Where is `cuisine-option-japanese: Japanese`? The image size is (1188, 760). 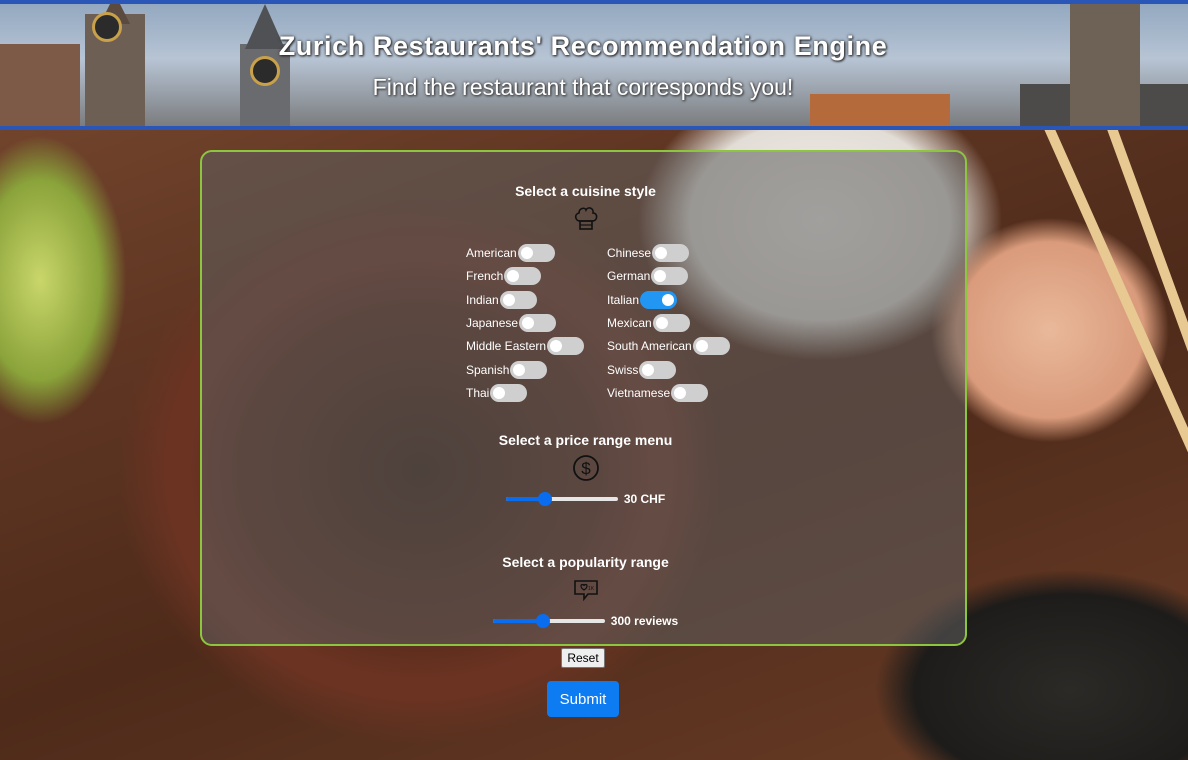
cuisine-option-japanese: Japanese is located at coordinates (511, 322).